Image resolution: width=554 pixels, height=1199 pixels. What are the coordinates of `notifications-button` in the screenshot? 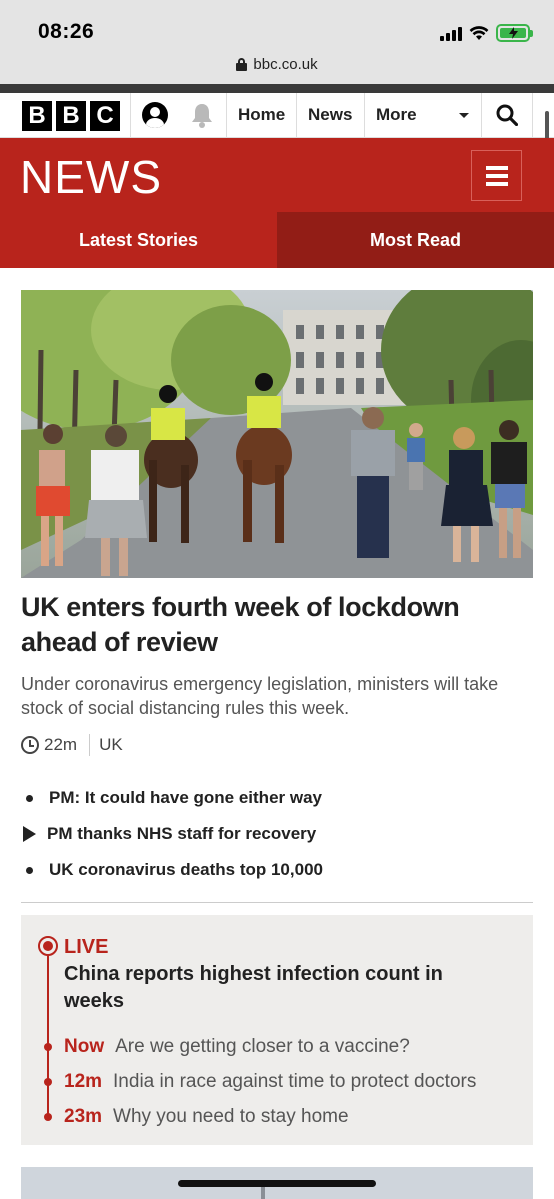 It's located at (202, 115).